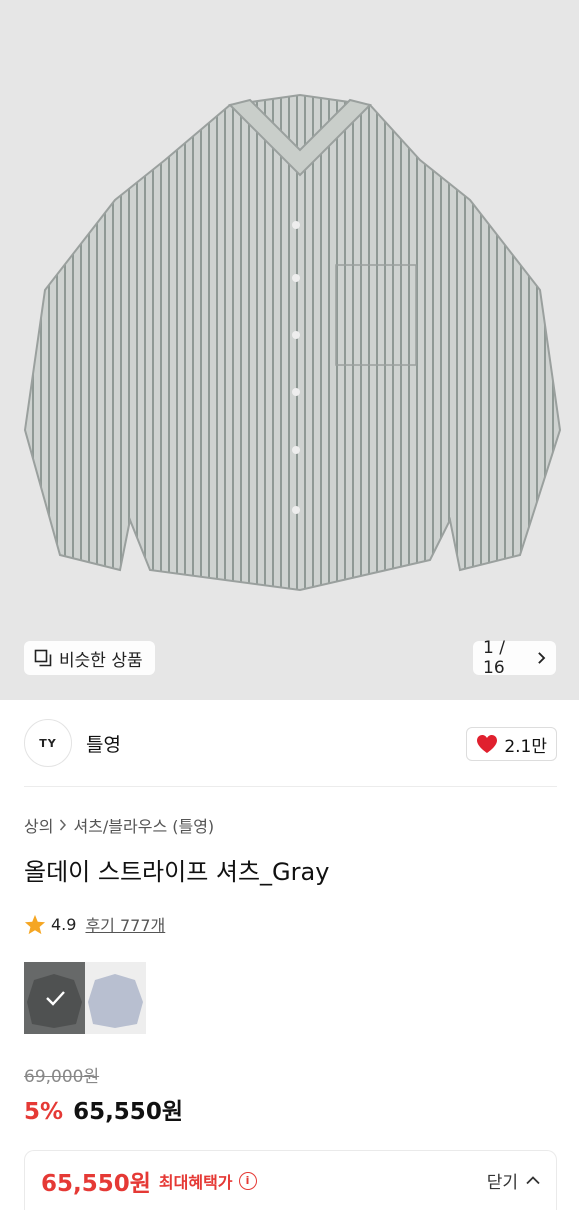 The height and width of the screenshot is (1210, 579). I want to click on similar-products-button: 비슷한 상품, so click(89, 658).